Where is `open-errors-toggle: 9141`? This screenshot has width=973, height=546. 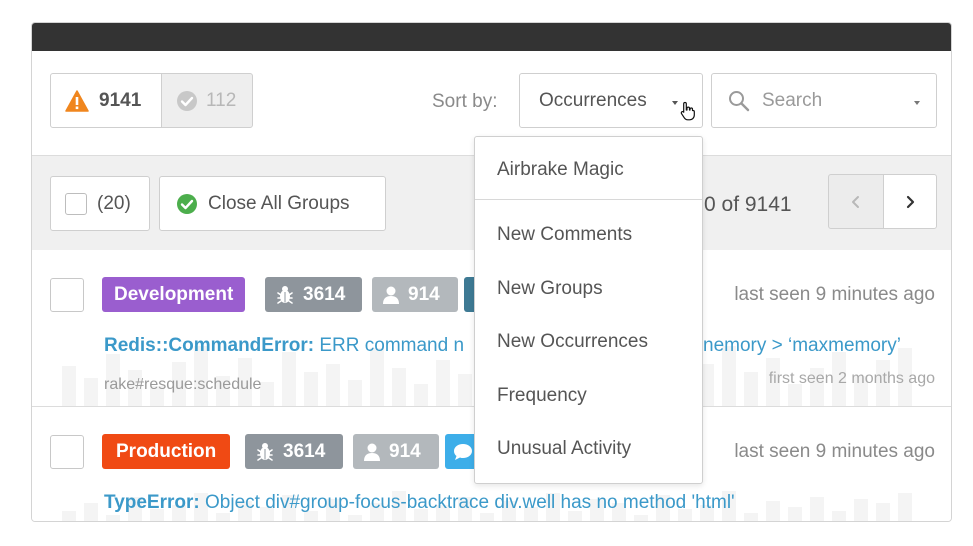
open-errors-toggle: 9141 is located at coordinates (106, 100).